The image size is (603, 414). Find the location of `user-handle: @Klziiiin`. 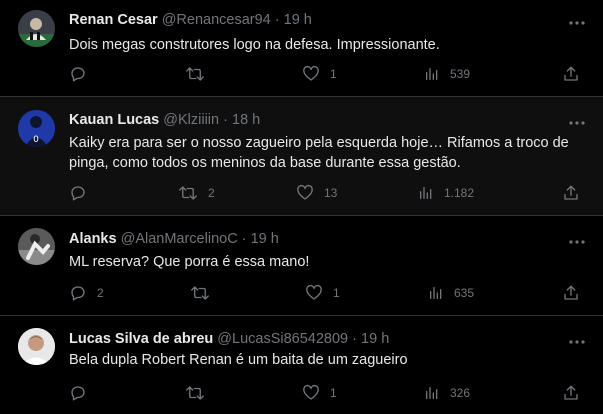

user-handle: @Klziiiin is located at coordinates (191, 120).